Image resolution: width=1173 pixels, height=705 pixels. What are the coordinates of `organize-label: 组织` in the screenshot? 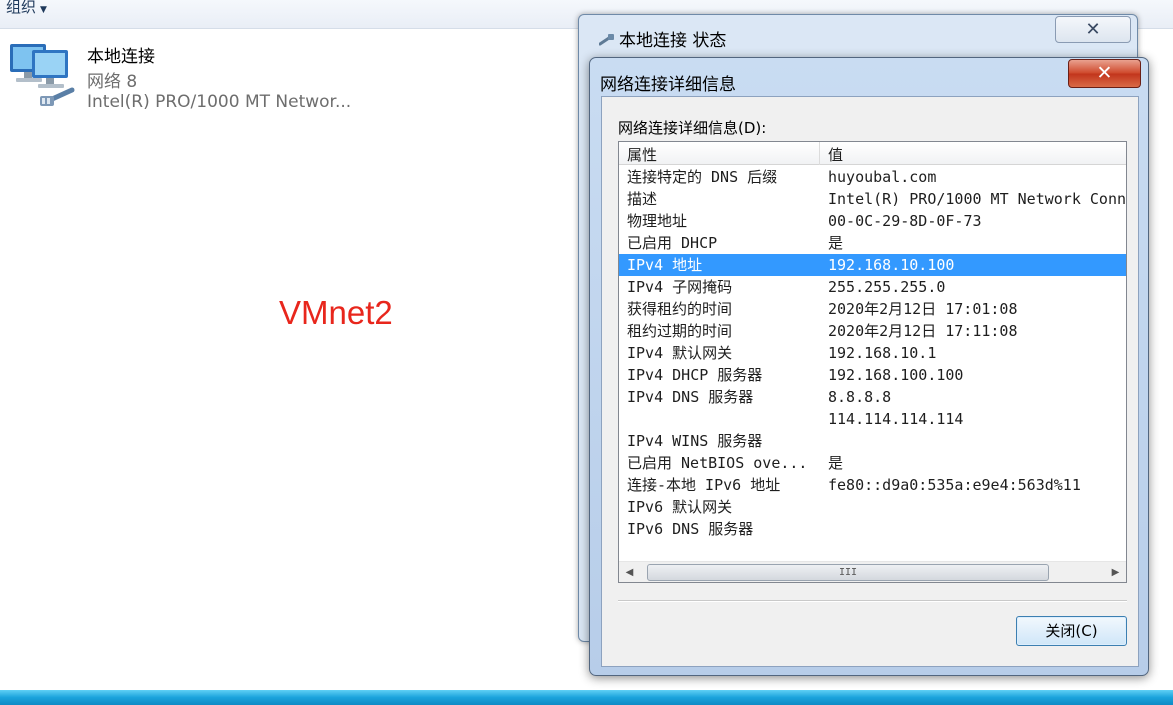 It's located at (21, 8).